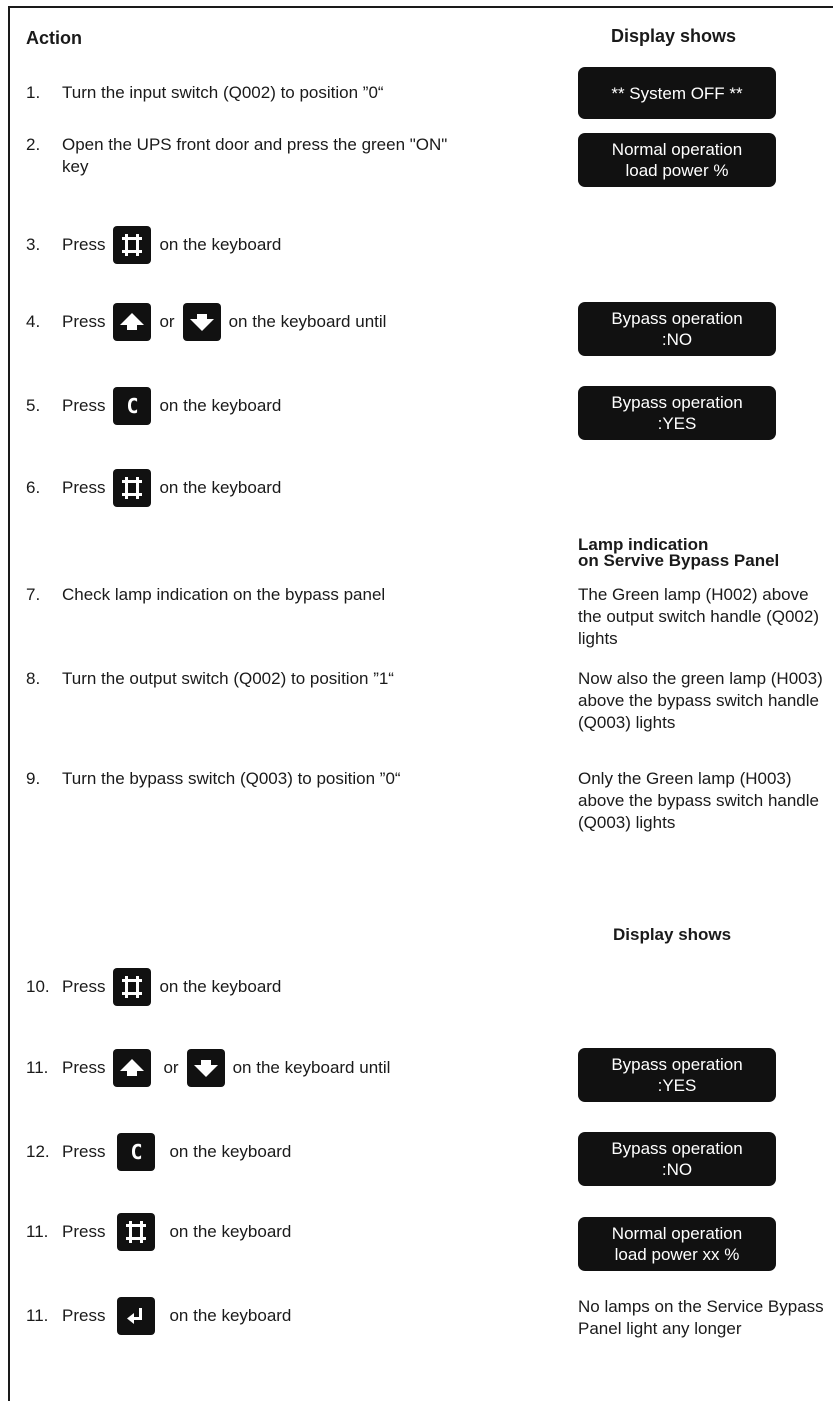 The width and height of the screenshot is (833, 1401). What do you see at coordinates (153, 488) in the screenshot?
I see `step-6: 6. Press on the keyboard` at bounding box center [153, 488].